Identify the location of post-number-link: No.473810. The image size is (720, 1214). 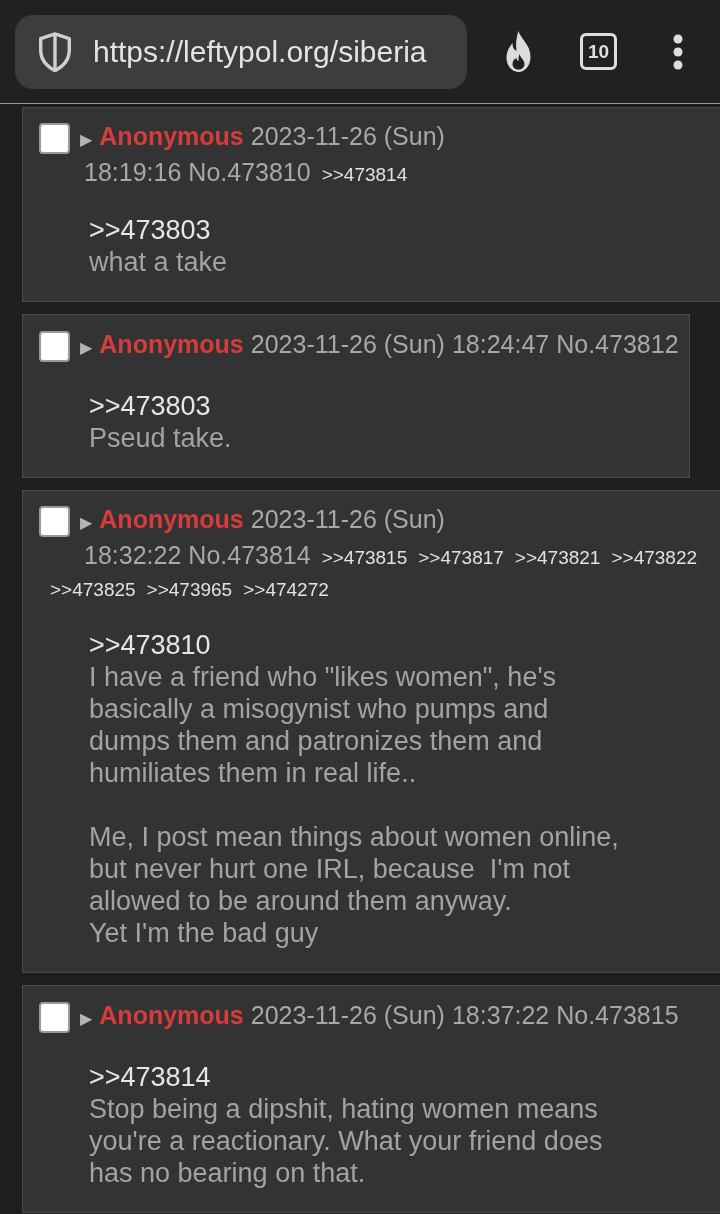
(249, 172).